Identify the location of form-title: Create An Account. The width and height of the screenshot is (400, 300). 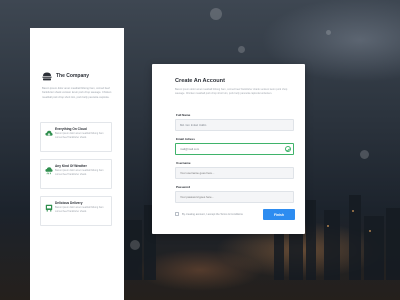
(200, 81).